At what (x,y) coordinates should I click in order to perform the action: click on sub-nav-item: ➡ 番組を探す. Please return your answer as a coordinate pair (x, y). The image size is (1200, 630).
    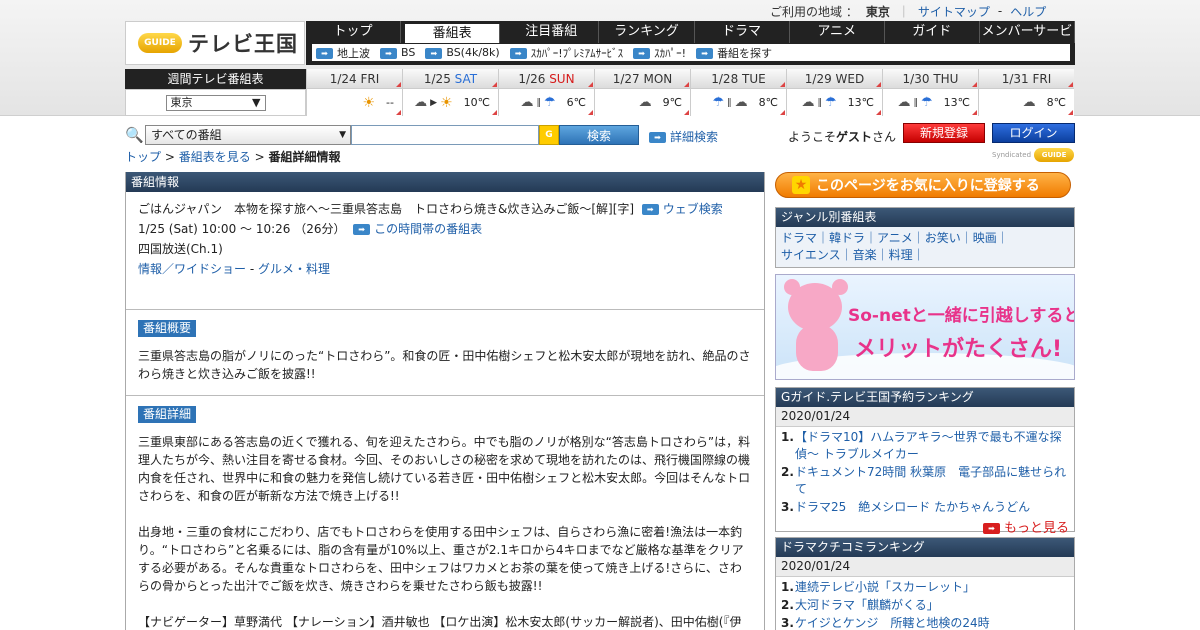
    Looking at the image, I should click on (734, 53).